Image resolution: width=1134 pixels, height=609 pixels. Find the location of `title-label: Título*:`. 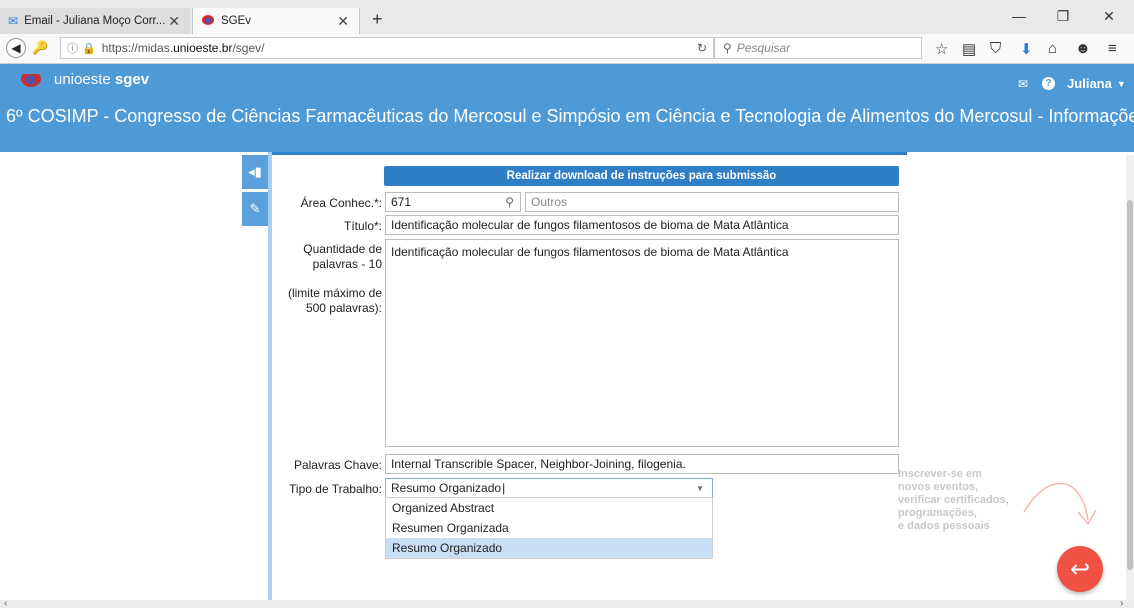

title-label: Título*: is located at coordinates (362, 226).